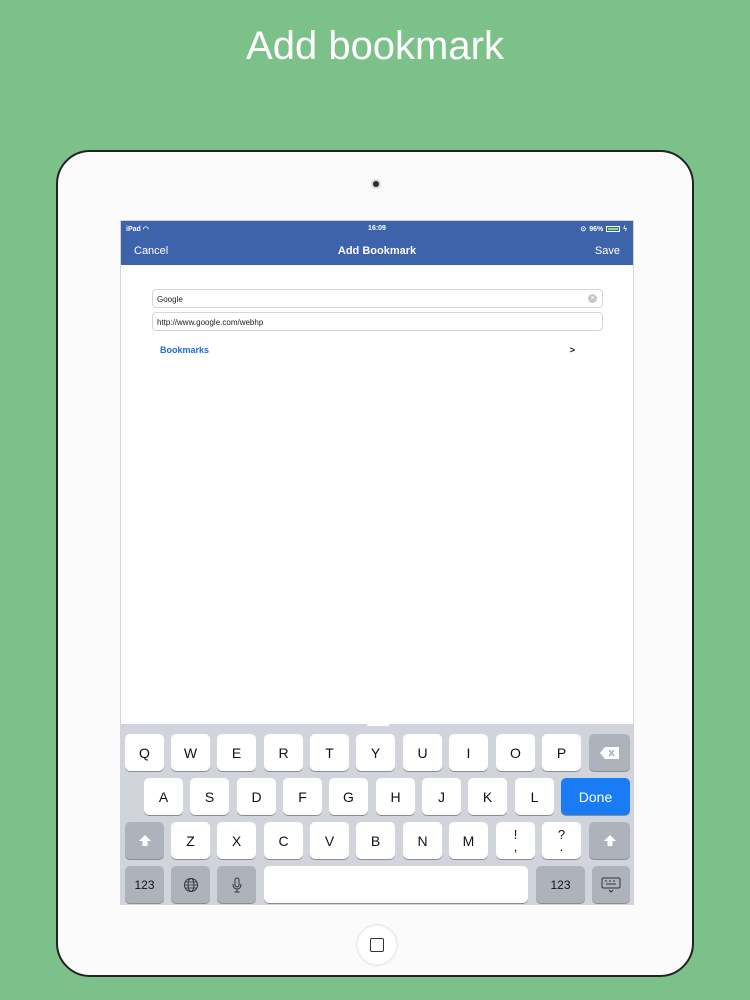  Describe the element at coordinates (596, 229) in the screenshot. I see `battery-percent: 96%` at that location.